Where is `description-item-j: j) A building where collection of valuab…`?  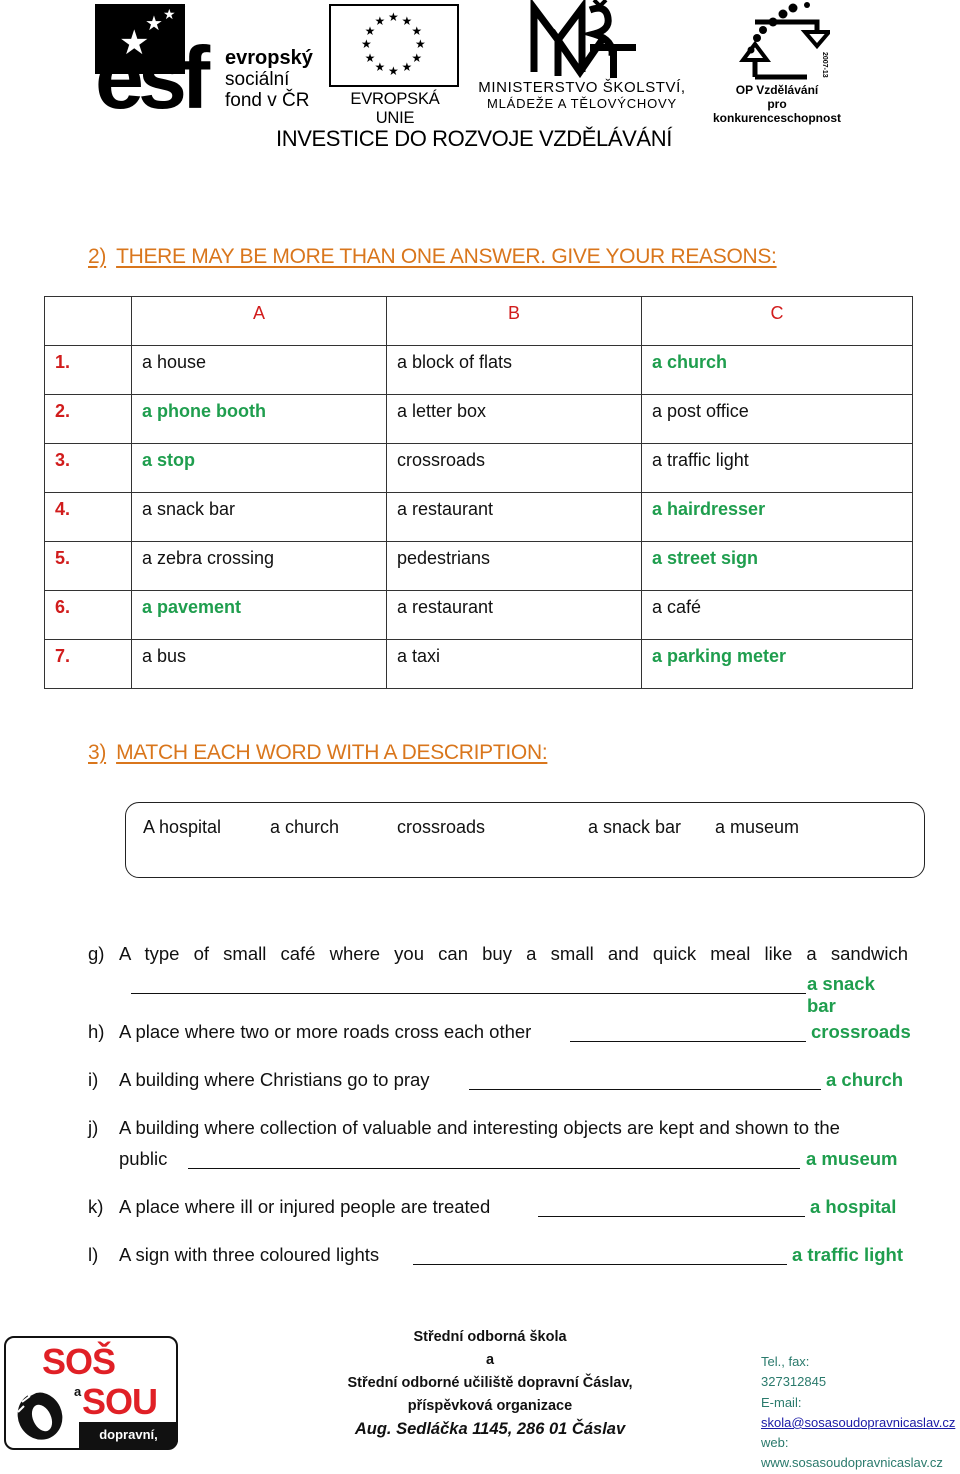
description-item-j: j) A building where collection of valuab… is located at coordinates (498, 1147).